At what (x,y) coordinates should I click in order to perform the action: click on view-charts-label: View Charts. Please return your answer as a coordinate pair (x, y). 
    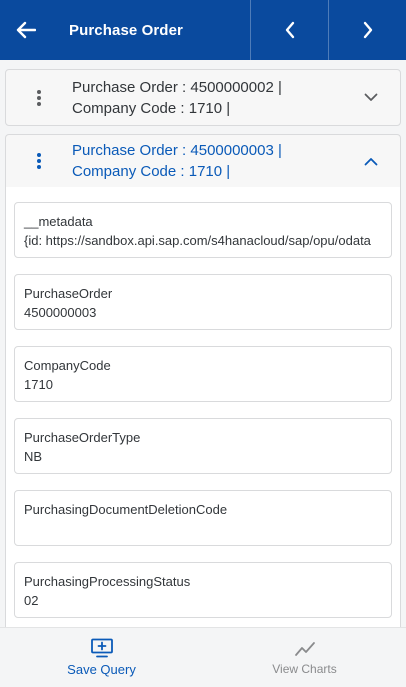
    Looking at the image, I should click on (304, 668).